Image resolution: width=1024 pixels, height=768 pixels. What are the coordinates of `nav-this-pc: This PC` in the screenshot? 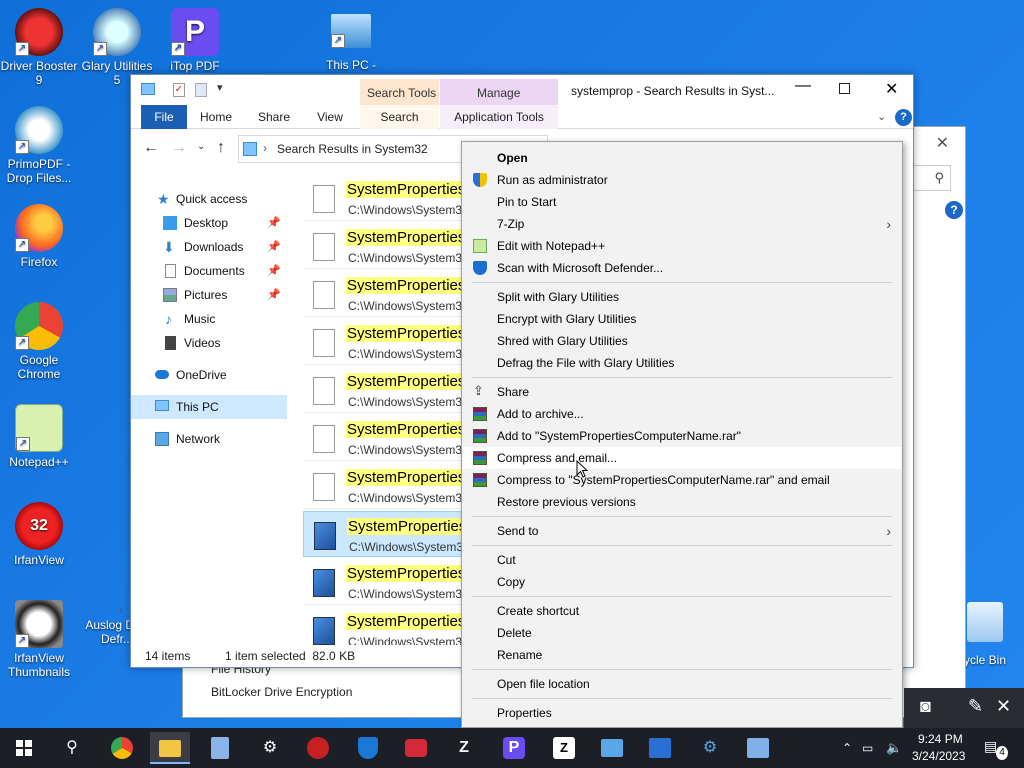 It's located at (209, 407).